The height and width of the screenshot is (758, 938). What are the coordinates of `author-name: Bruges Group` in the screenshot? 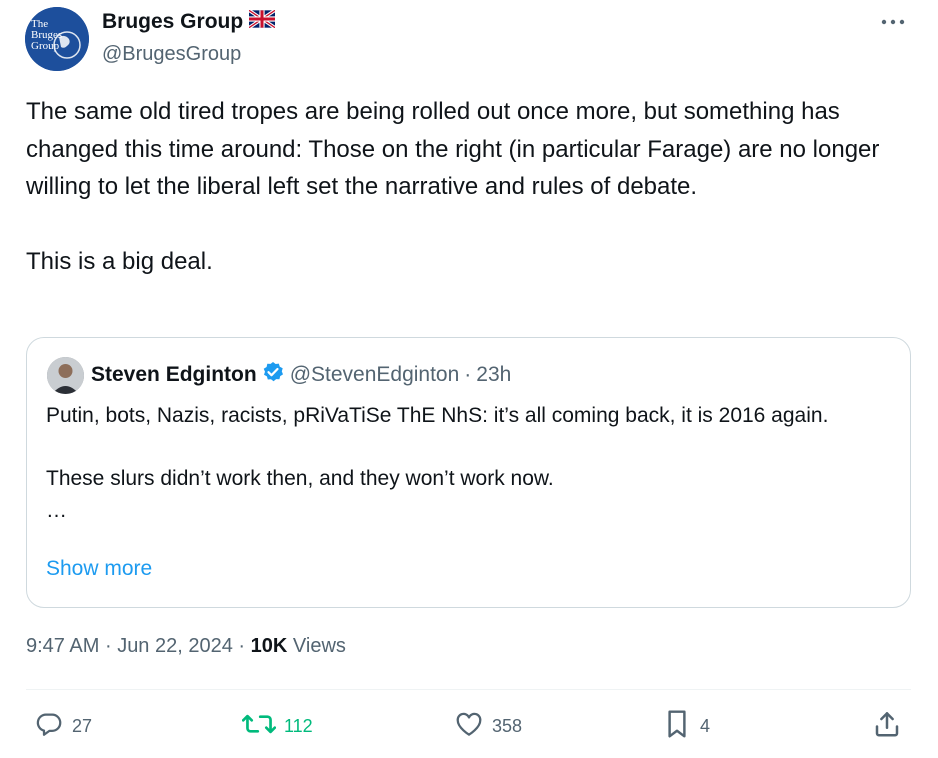 It's located at (189, 21).